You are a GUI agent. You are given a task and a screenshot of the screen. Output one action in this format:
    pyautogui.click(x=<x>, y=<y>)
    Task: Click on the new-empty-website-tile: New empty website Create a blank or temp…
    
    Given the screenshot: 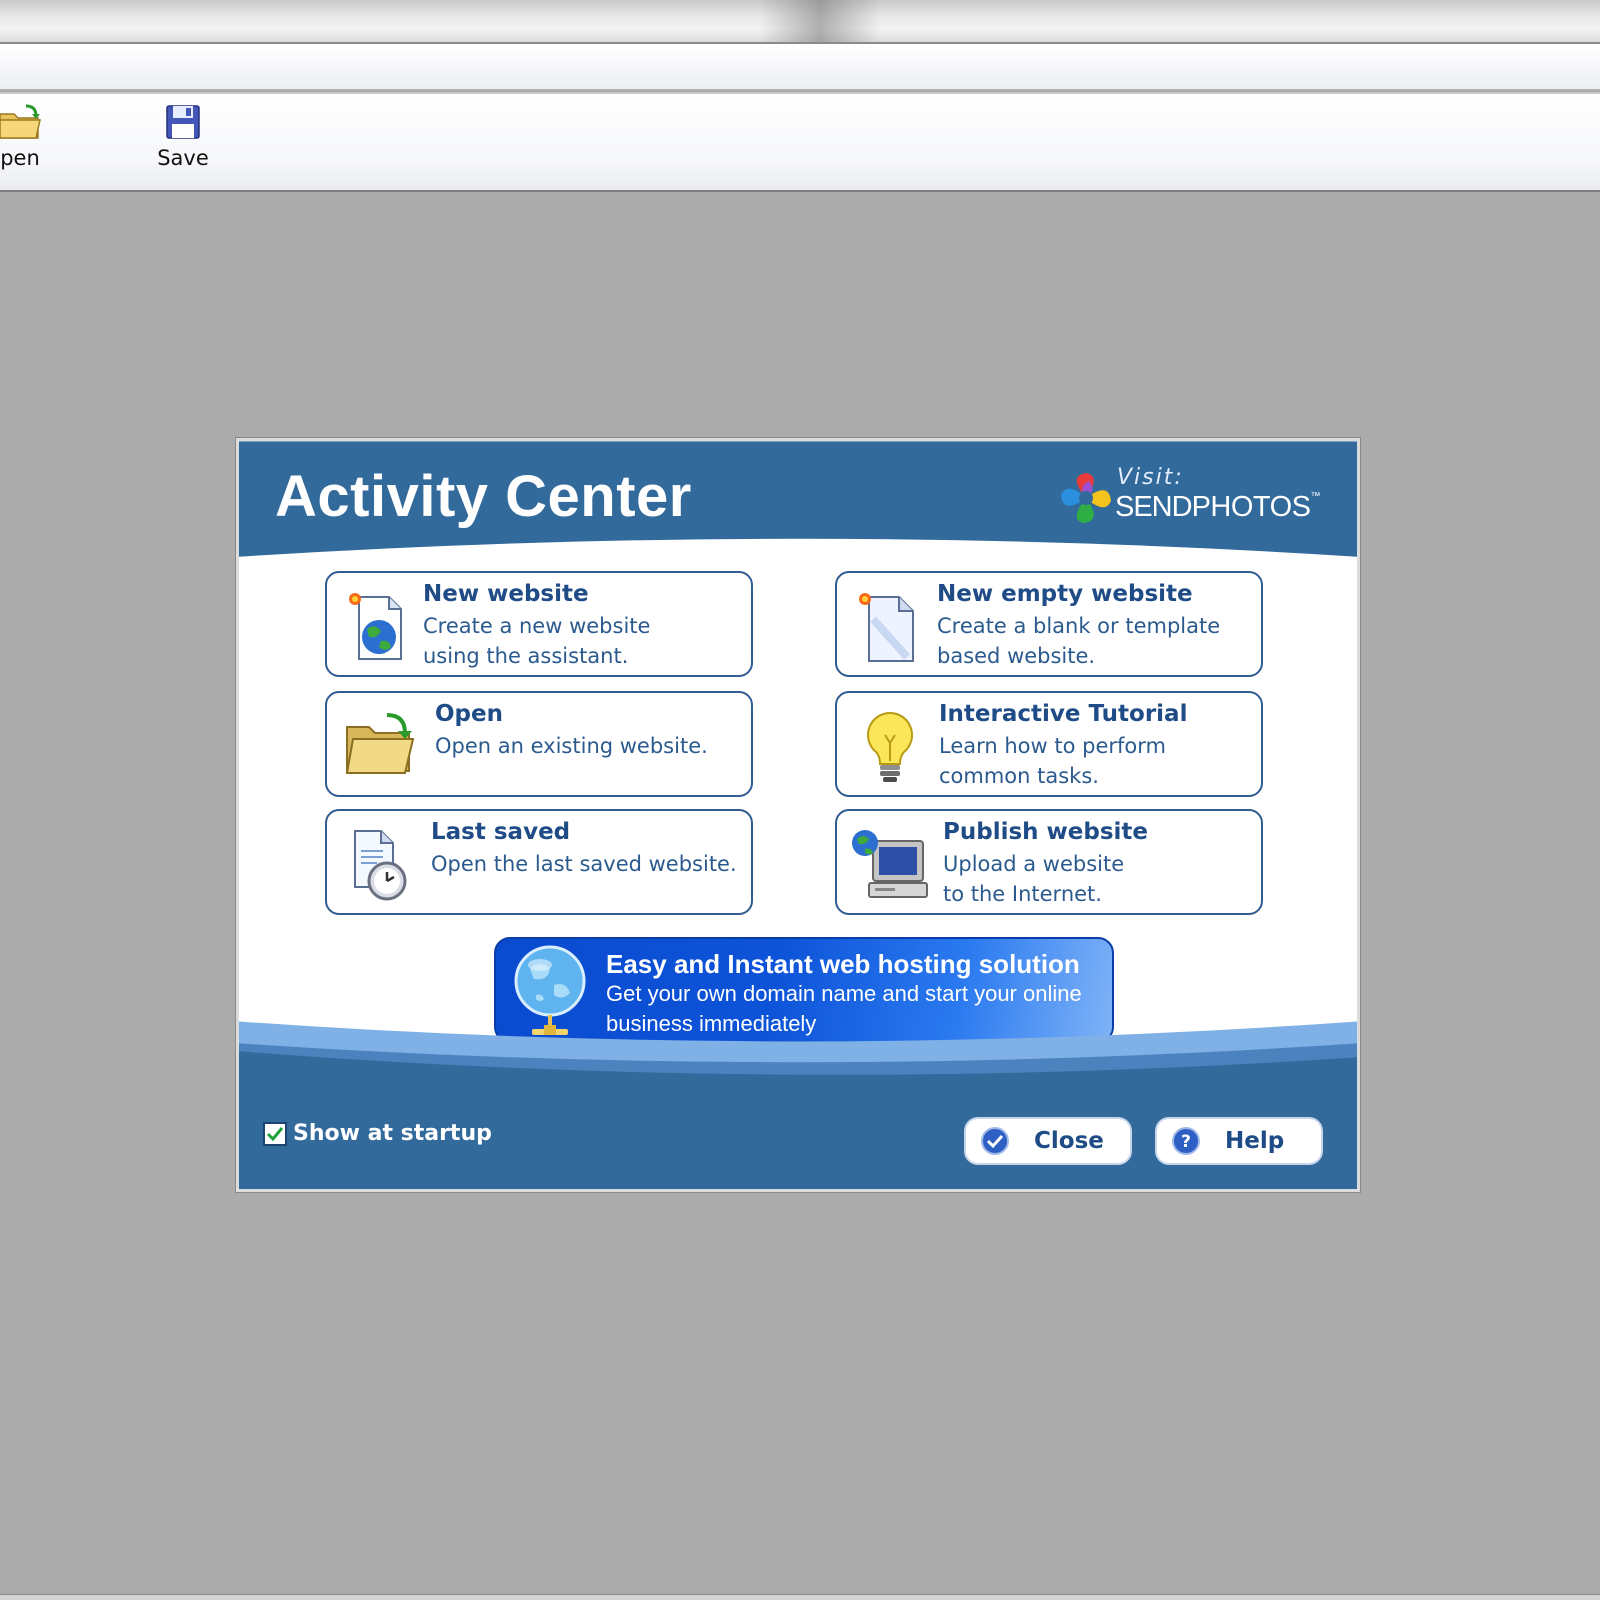 What is the action you would take?
    pyautogui.click(x=1049, y=624)
    